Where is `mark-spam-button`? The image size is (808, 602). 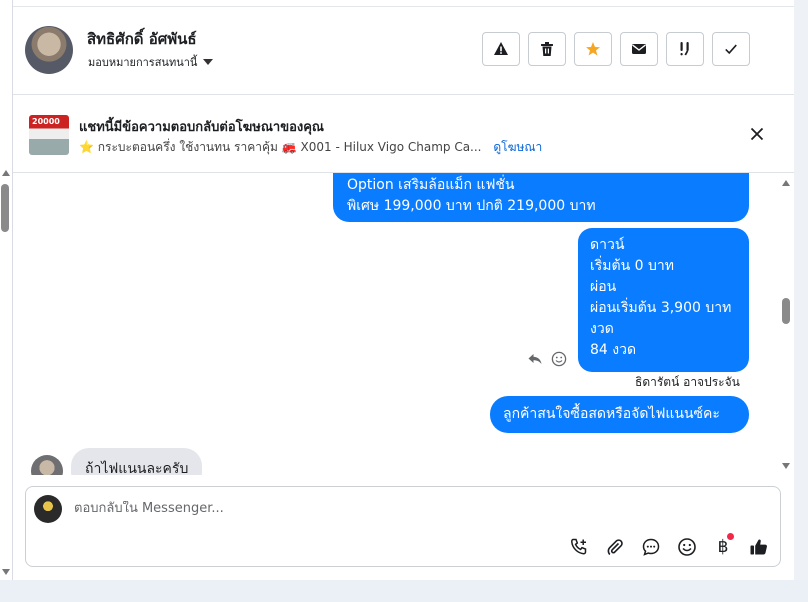 mark-spam-button is located at coordinates (501, 49).